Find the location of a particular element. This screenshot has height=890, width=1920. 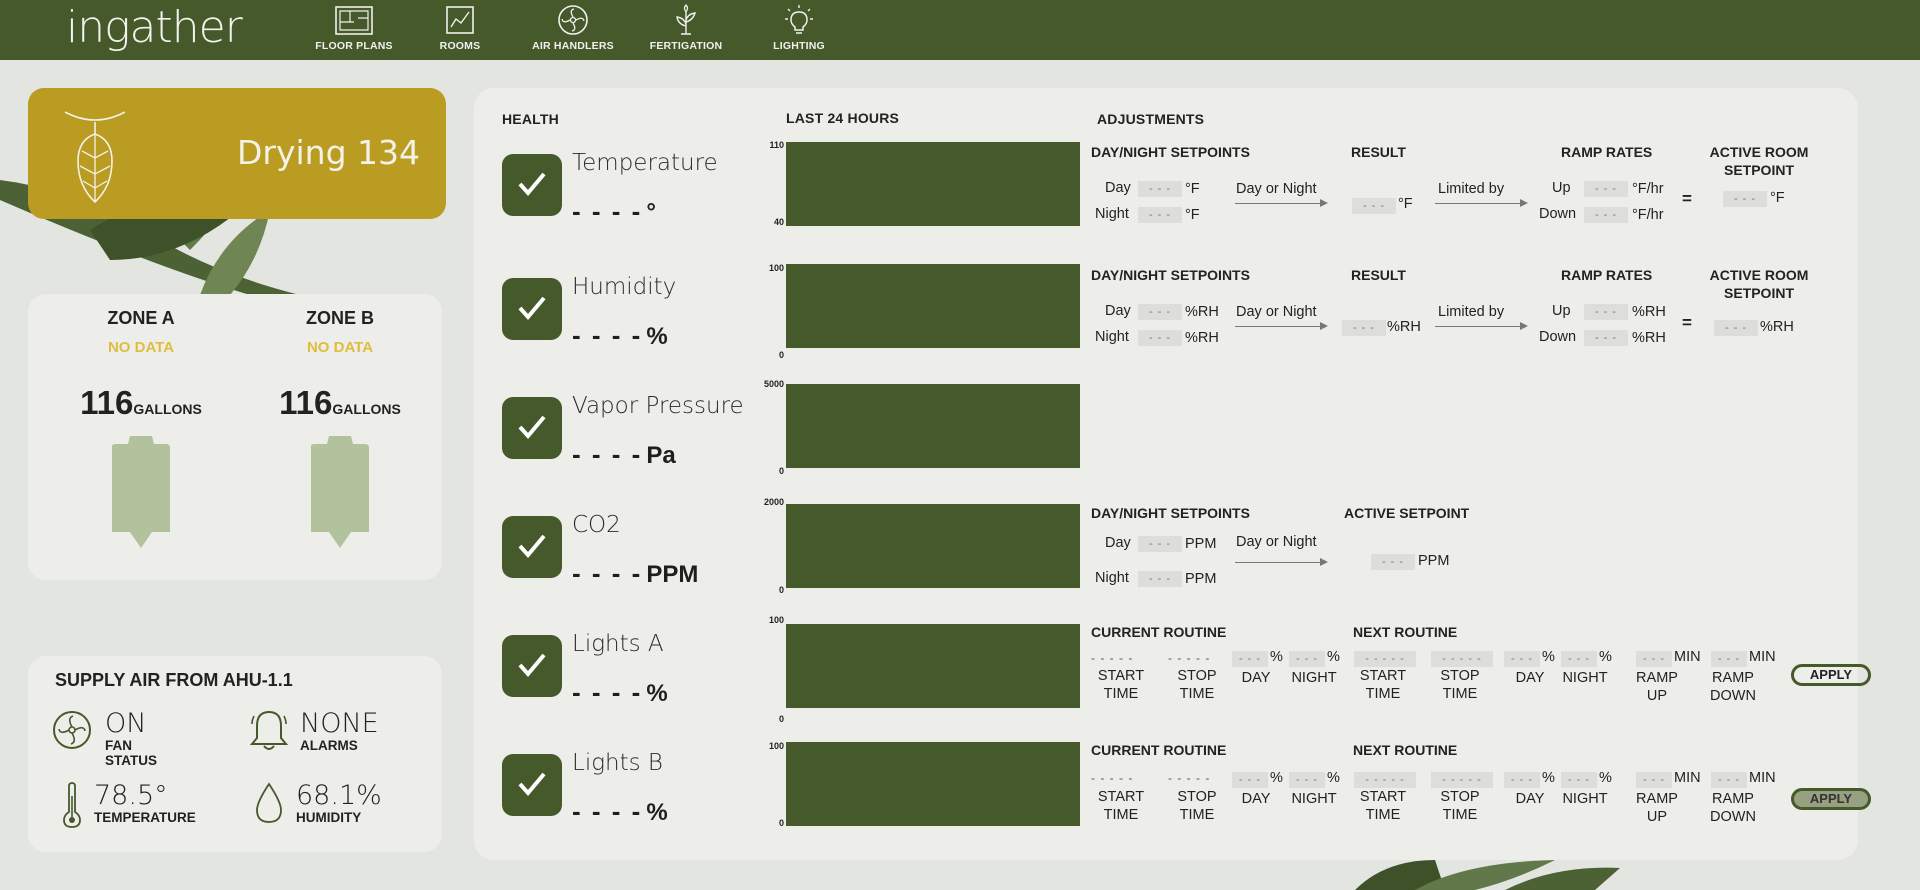

co2-day-setpoint-input: - - - is located at coordinates (1160, 544).